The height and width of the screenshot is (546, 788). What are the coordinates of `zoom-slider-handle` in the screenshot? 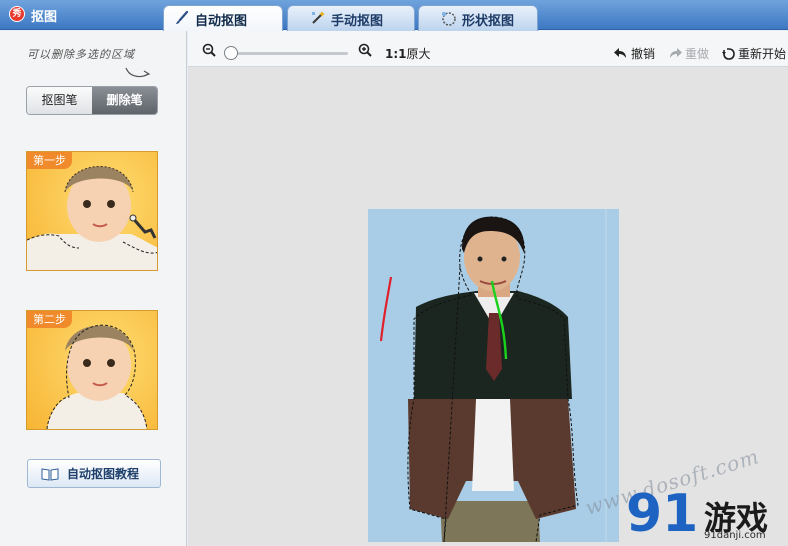 It's located at (231, 53).